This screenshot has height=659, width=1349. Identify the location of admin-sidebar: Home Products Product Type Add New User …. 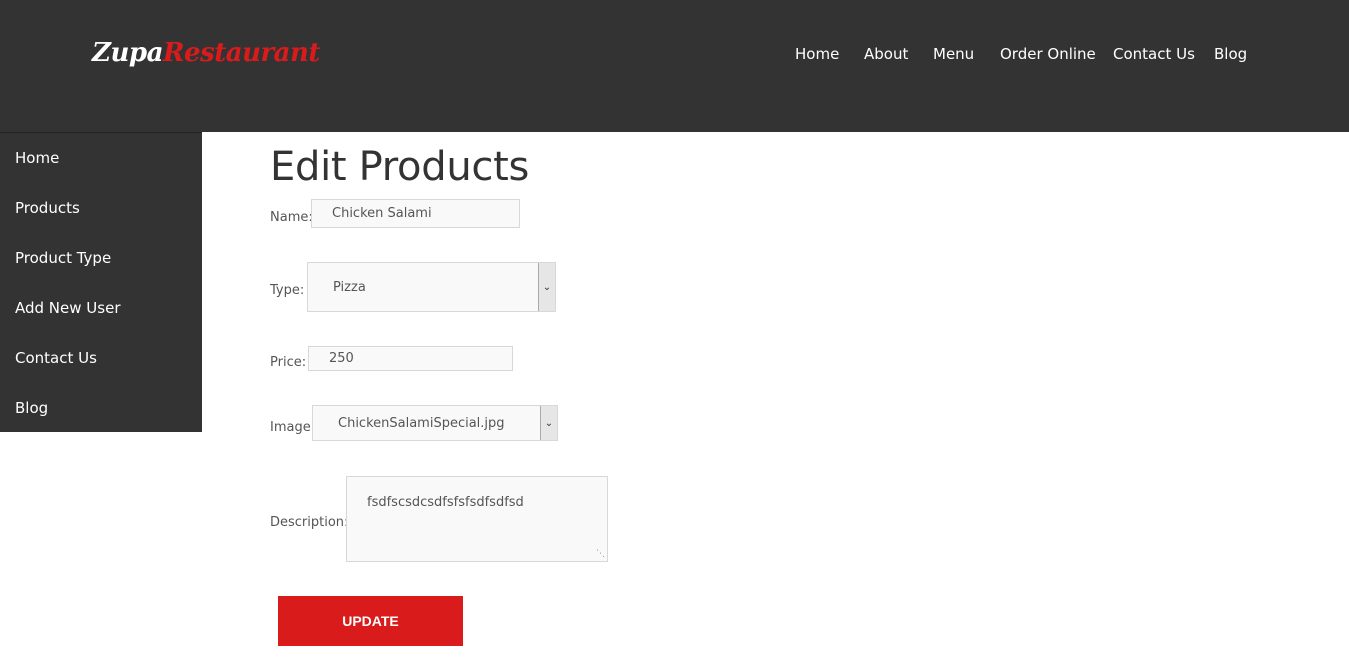
(101, 282).